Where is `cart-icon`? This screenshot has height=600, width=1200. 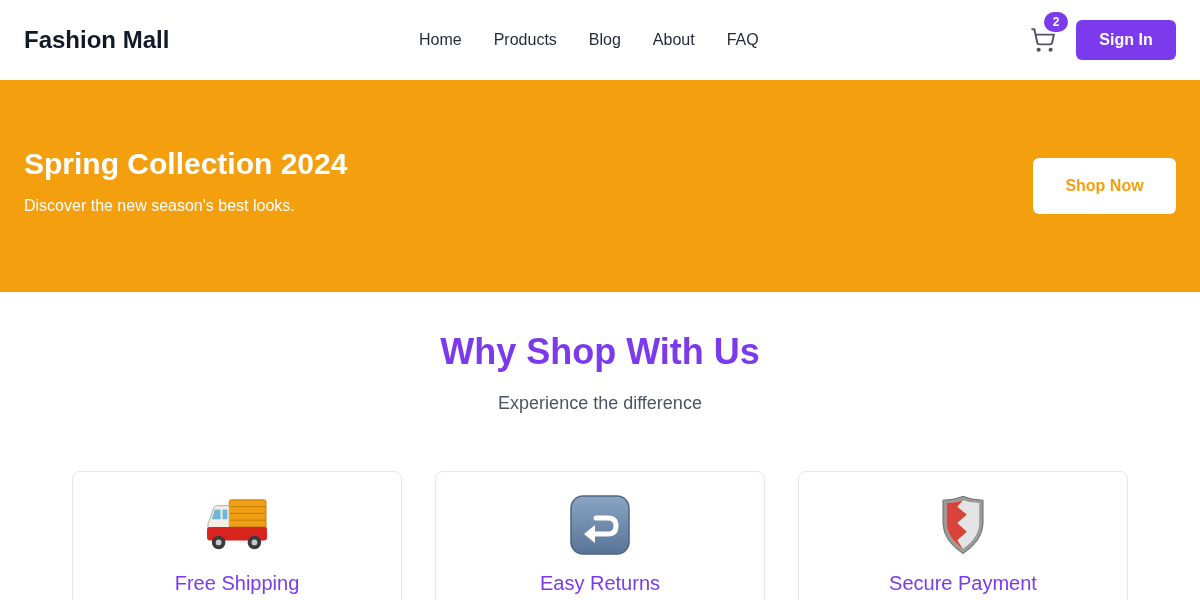
cart-icon is located at coordinates (1043, 40).